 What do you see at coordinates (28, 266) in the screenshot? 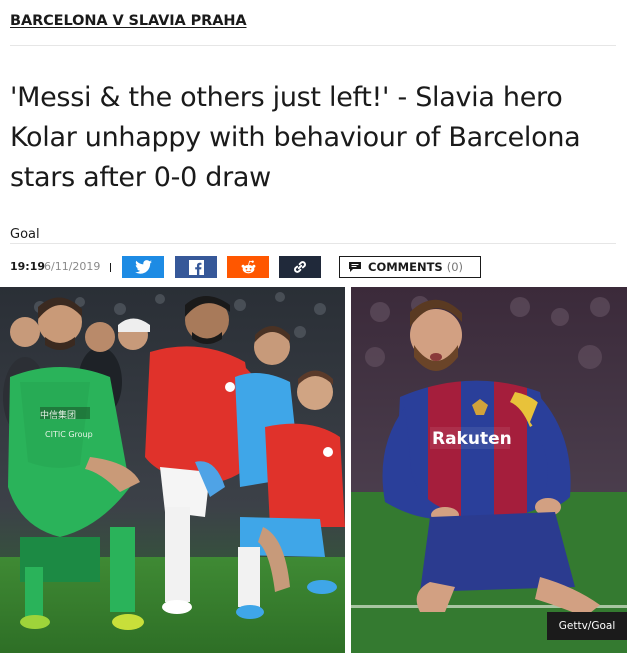
I see `publish-time: 19:19` at bounding box center [28, 266].